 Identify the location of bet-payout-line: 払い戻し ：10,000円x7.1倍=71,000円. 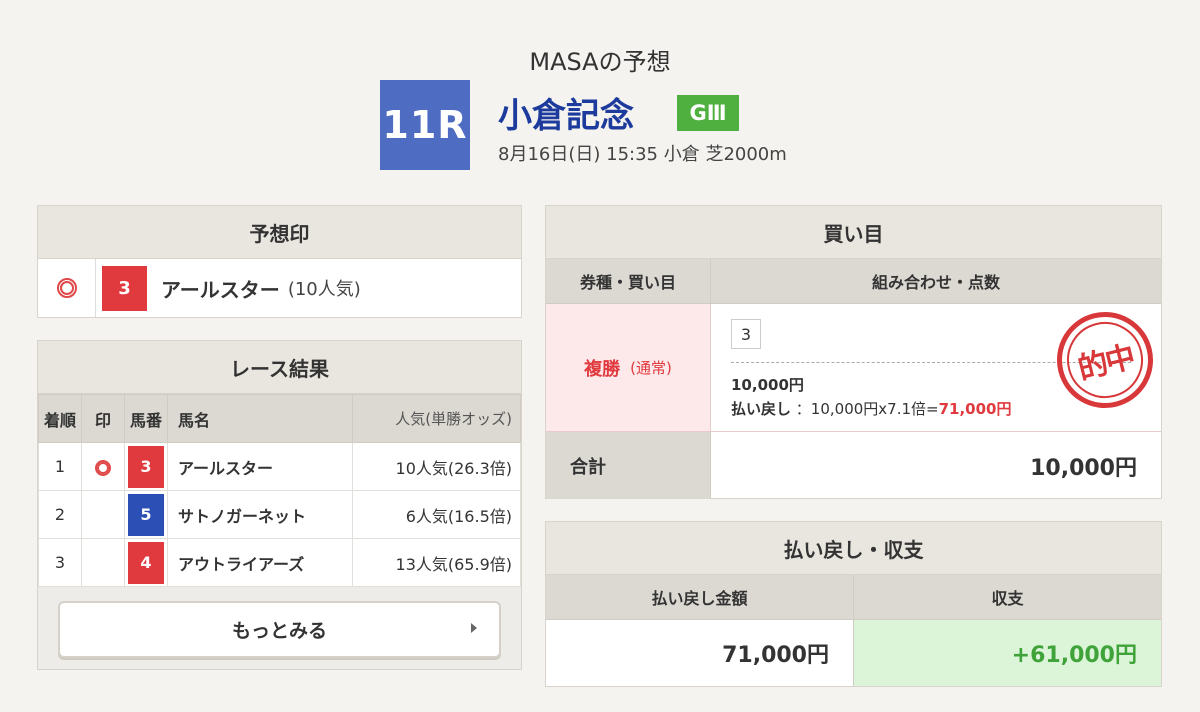
(871, 408).